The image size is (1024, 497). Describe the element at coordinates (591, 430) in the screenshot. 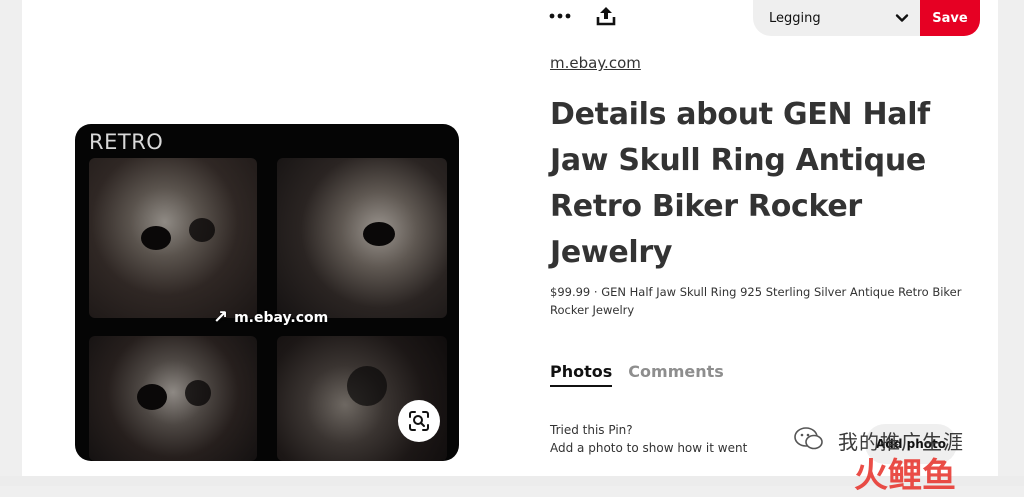

I see `tried-title: Tried this Pin?` at that location.